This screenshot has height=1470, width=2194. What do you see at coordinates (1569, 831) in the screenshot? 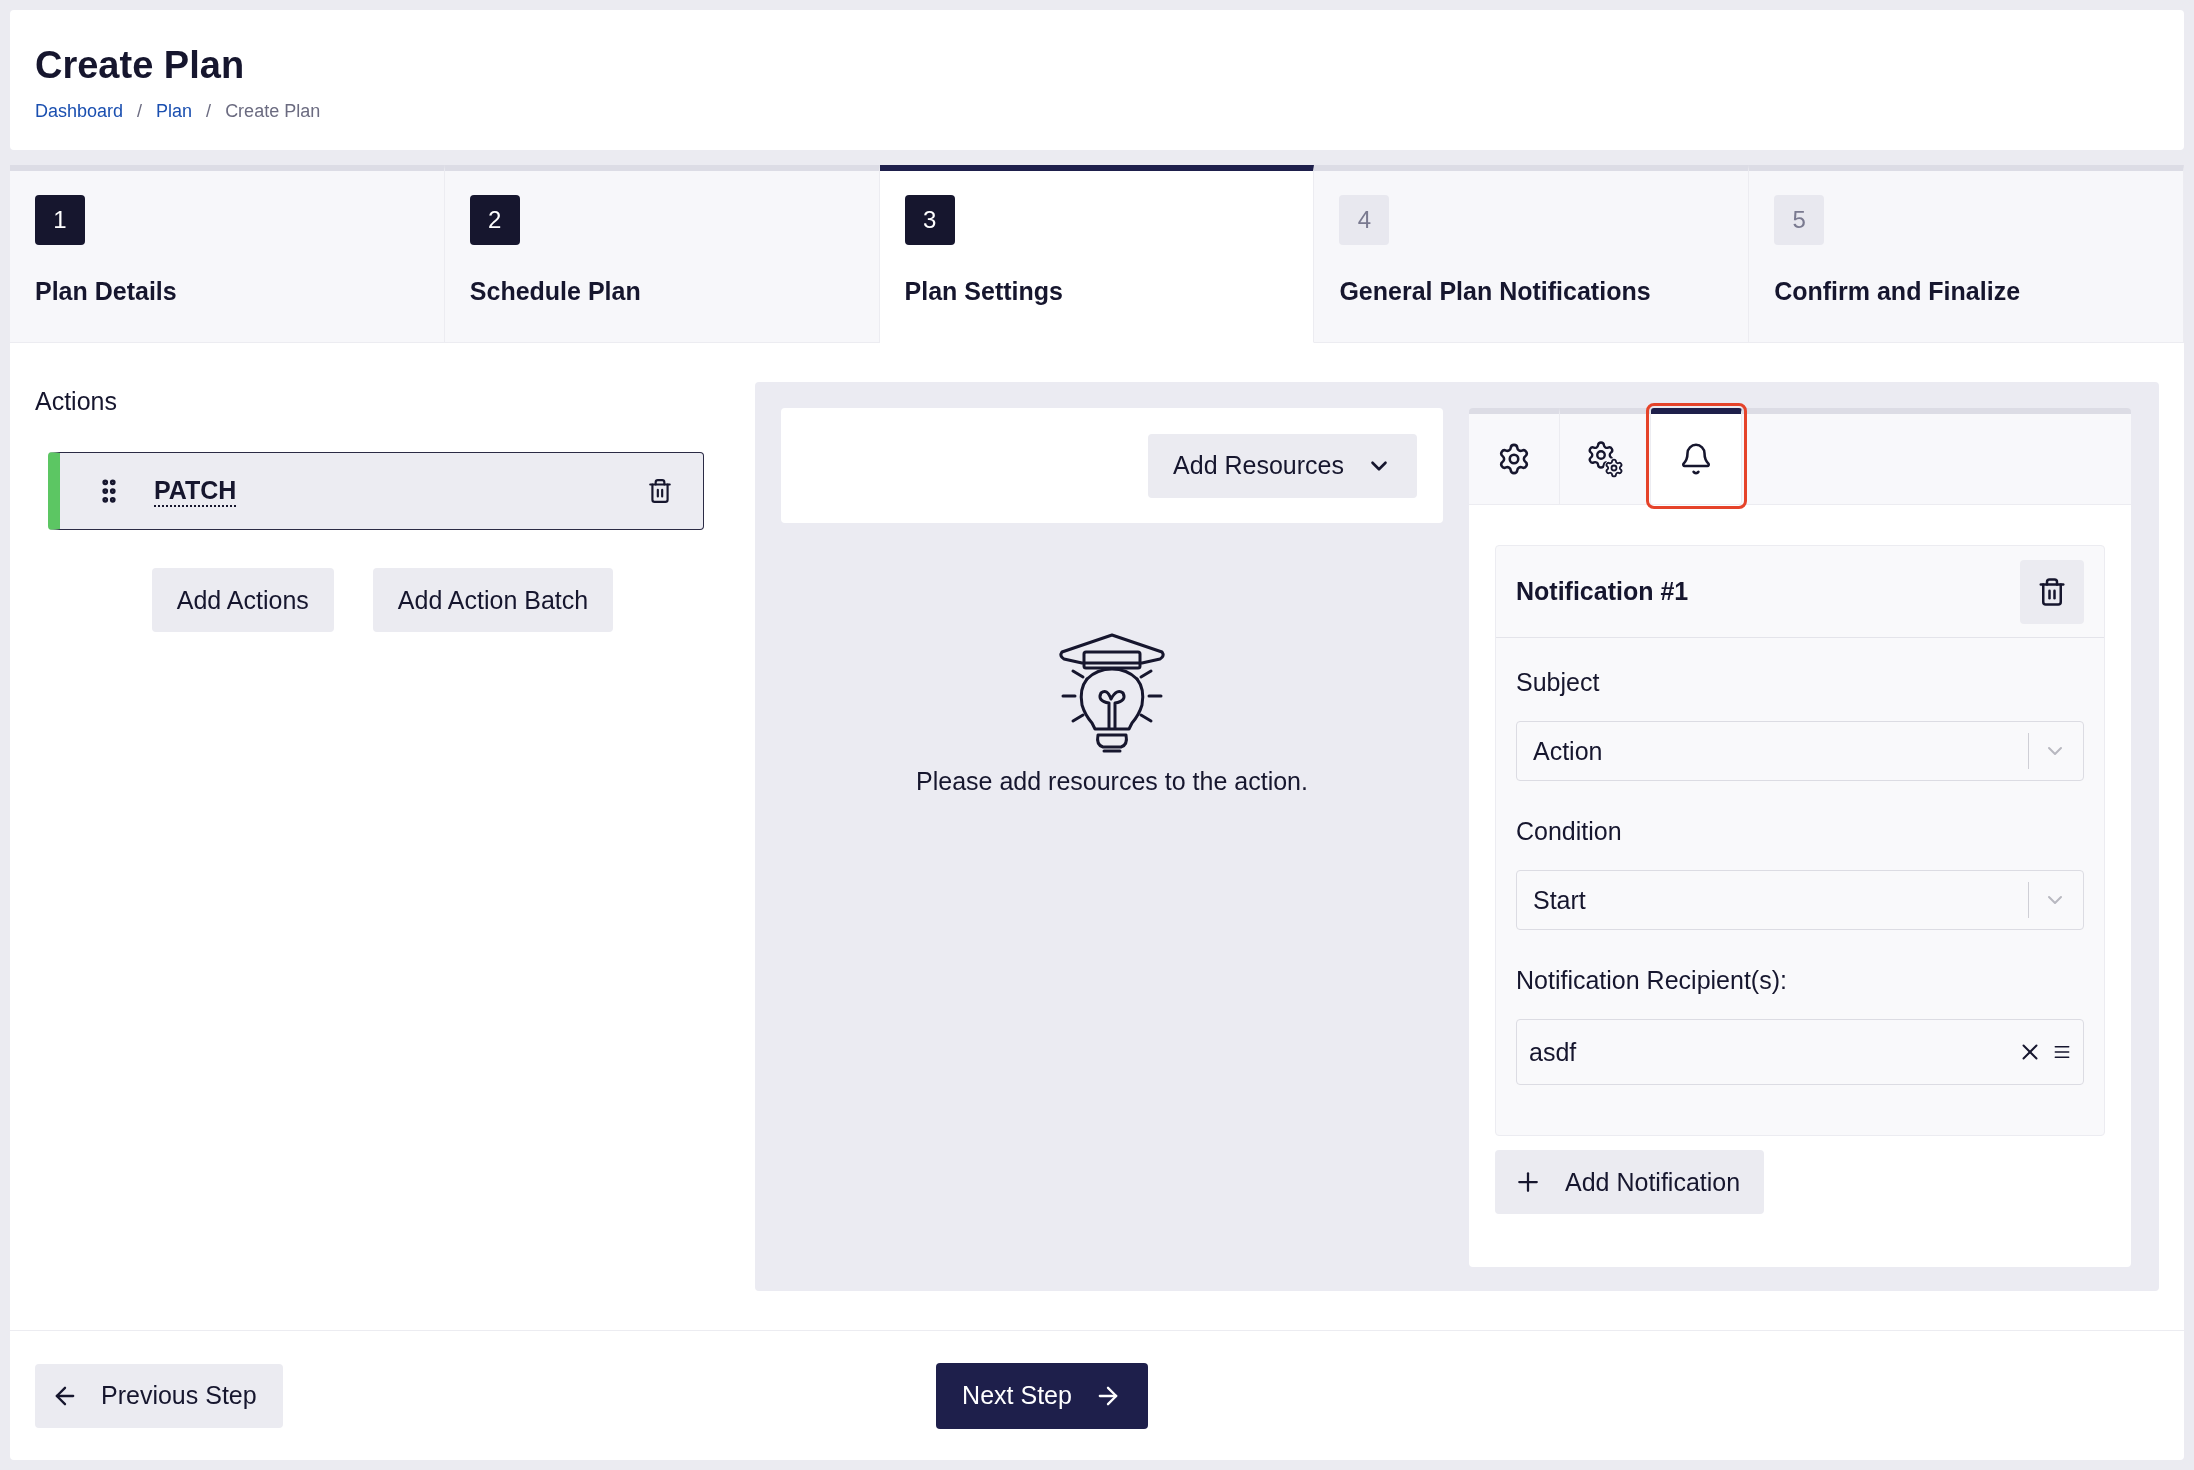
I see `field-label: Condition` at bounding box center [1569, 831].